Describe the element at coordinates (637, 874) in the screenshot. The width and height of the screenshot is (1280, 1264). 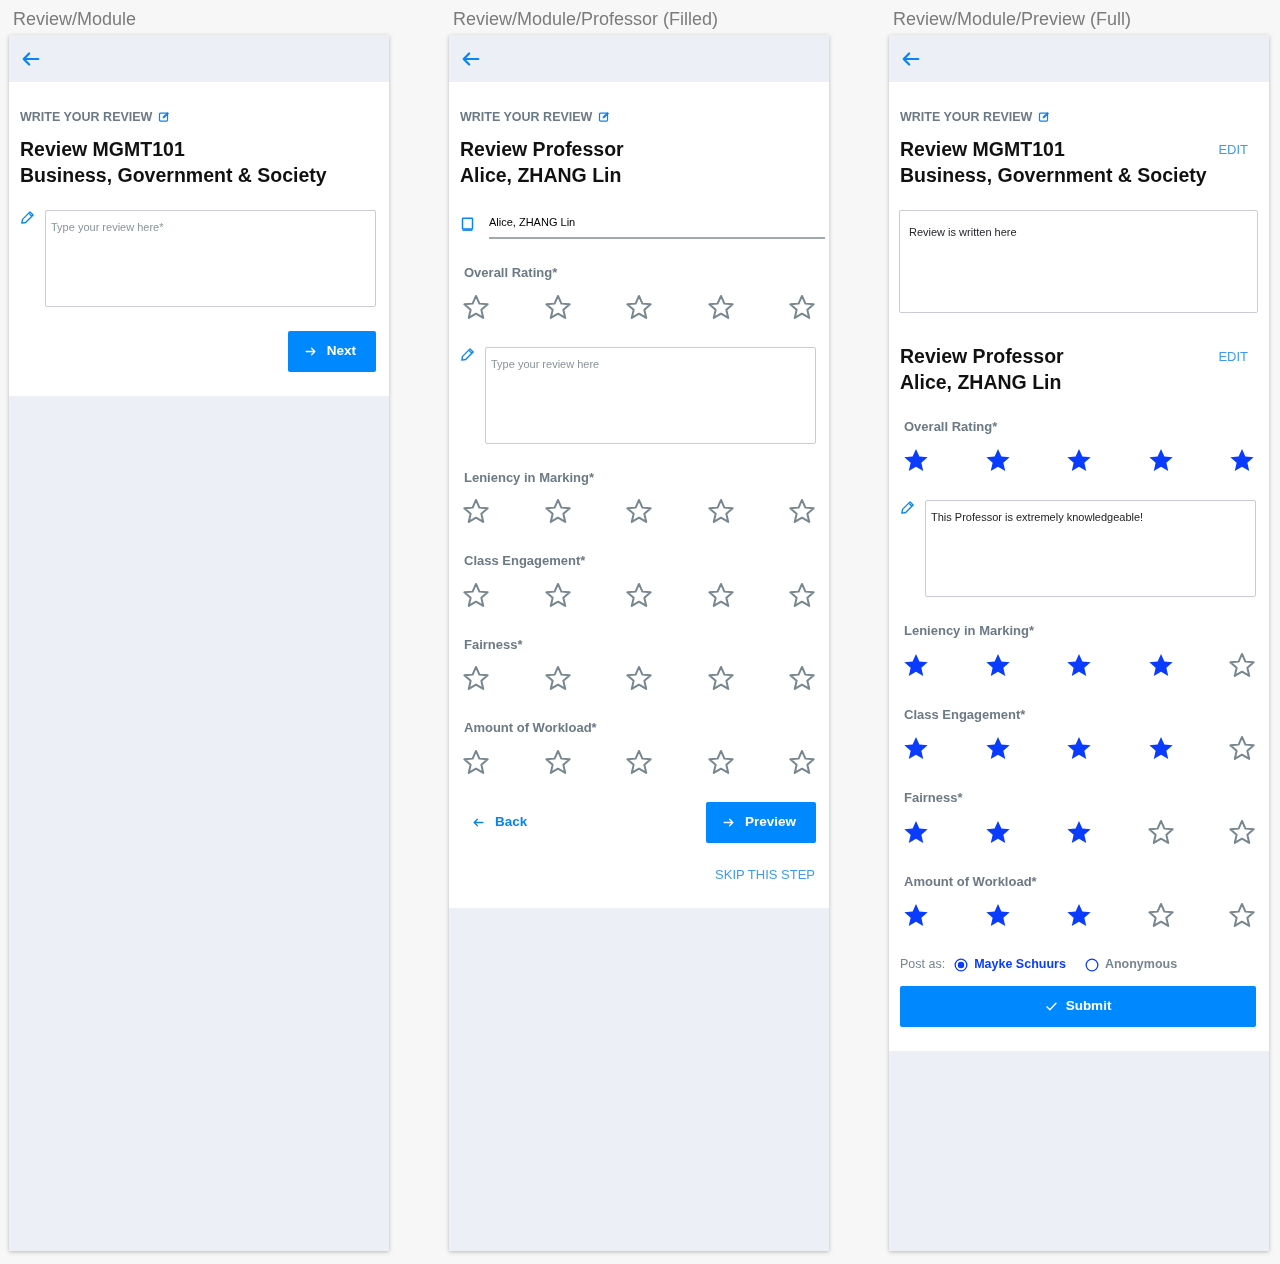
I see `skip-link: SKIP THIS STEP` at that location.